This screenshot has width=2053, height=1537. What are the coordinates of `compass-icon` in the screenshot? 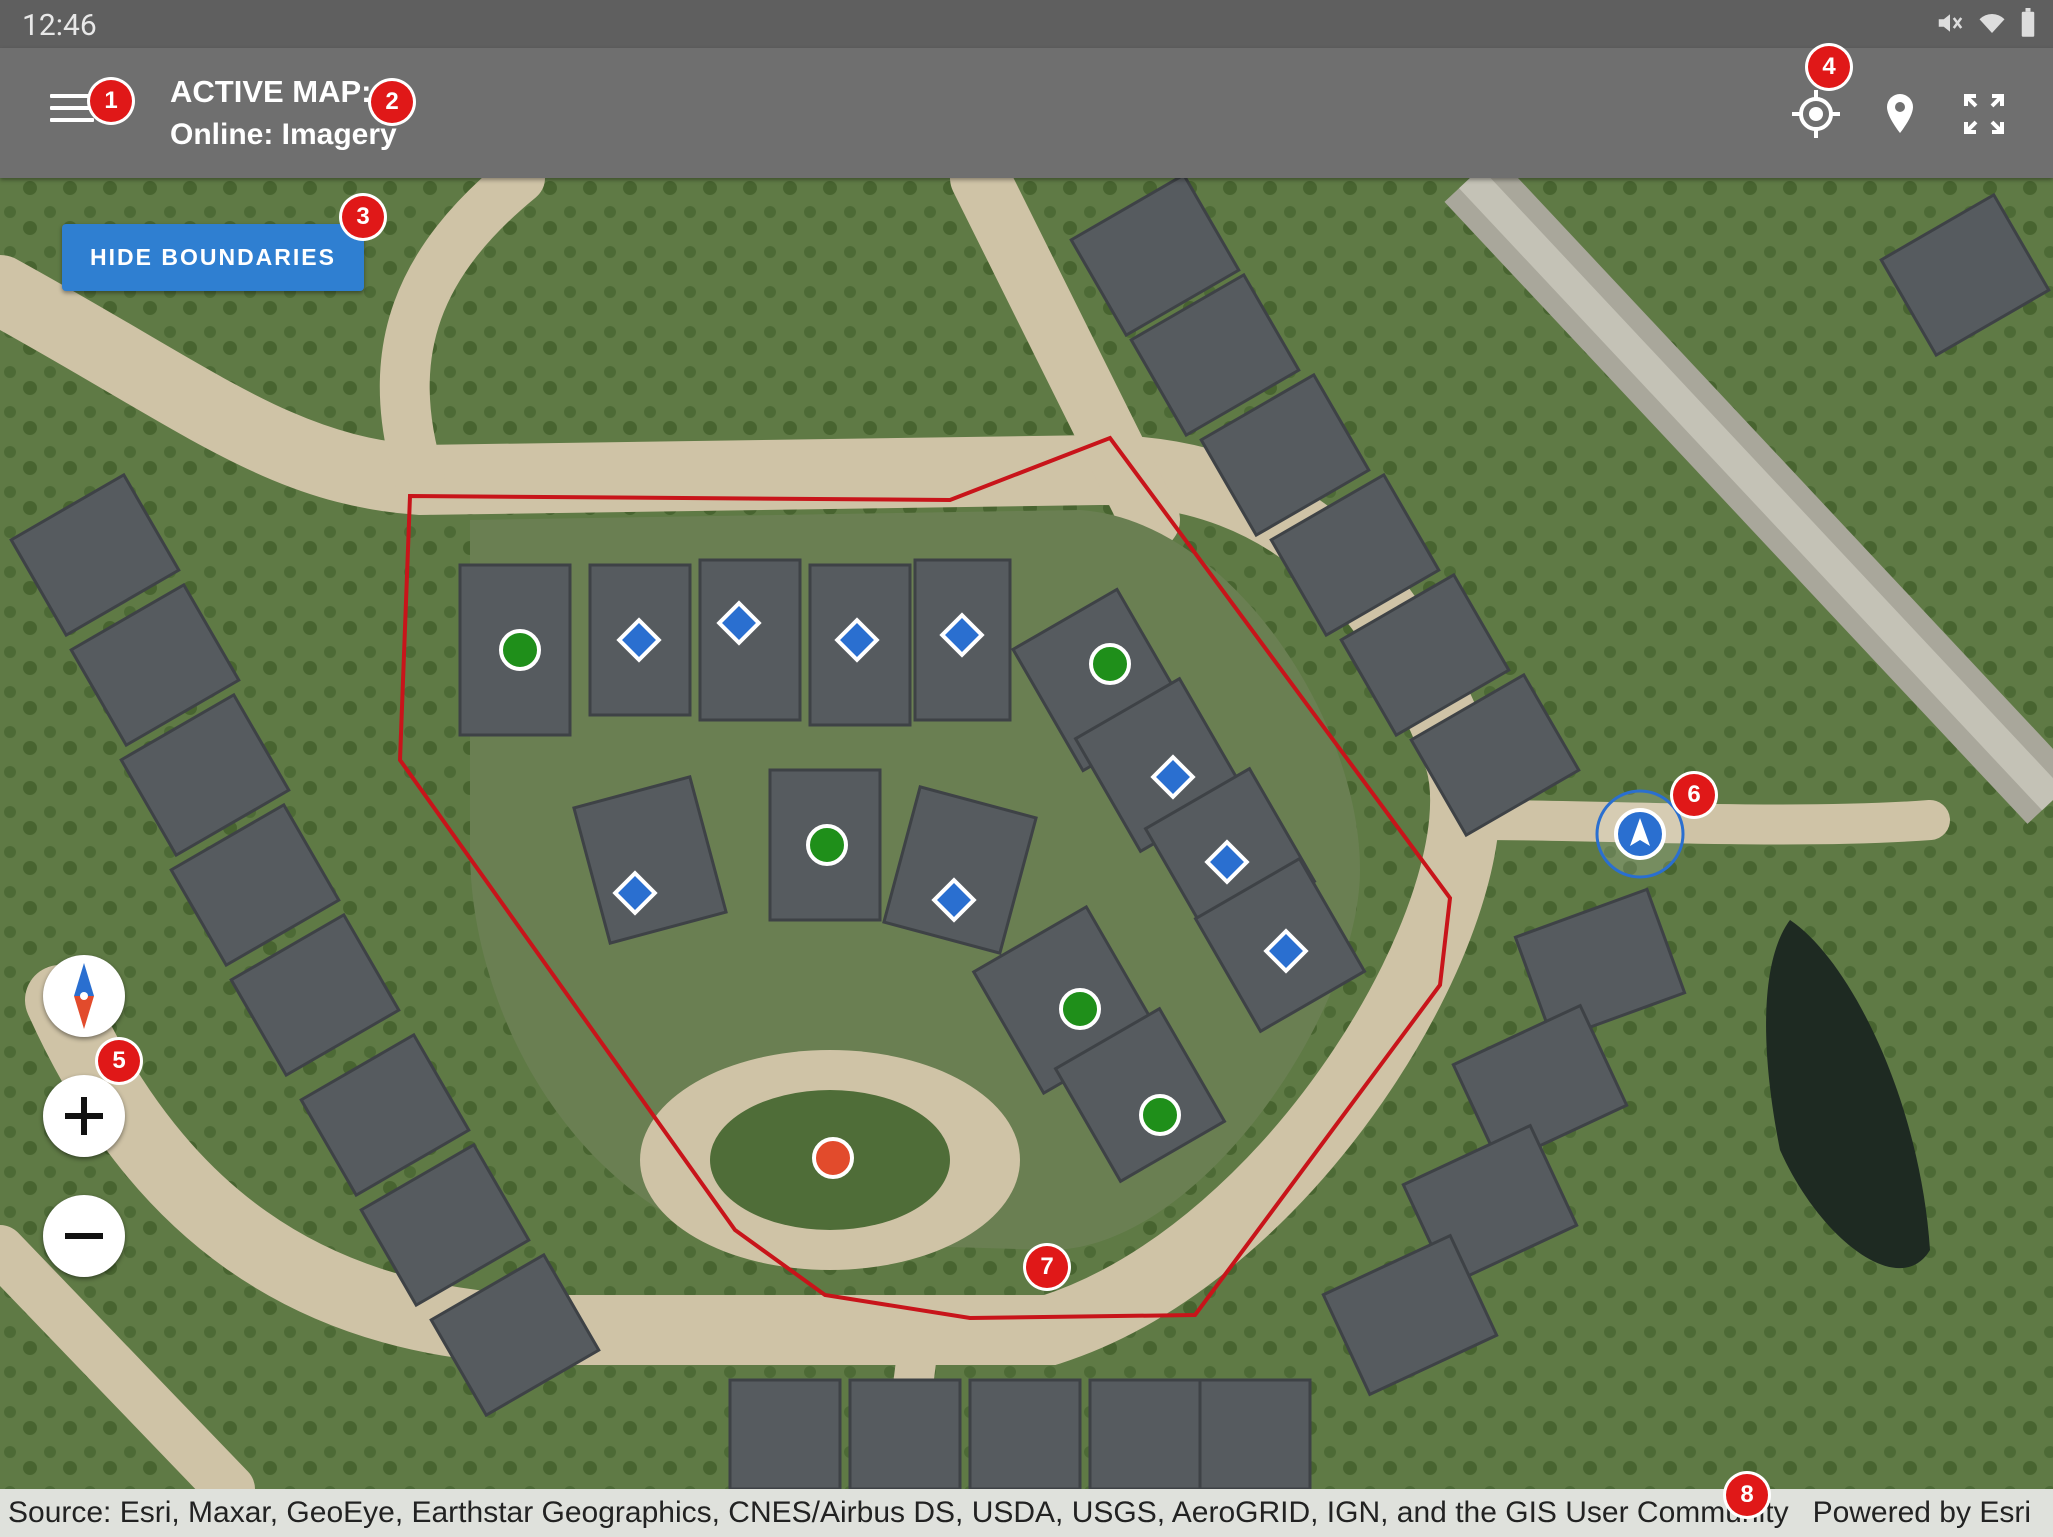 It's located at (84, 996).